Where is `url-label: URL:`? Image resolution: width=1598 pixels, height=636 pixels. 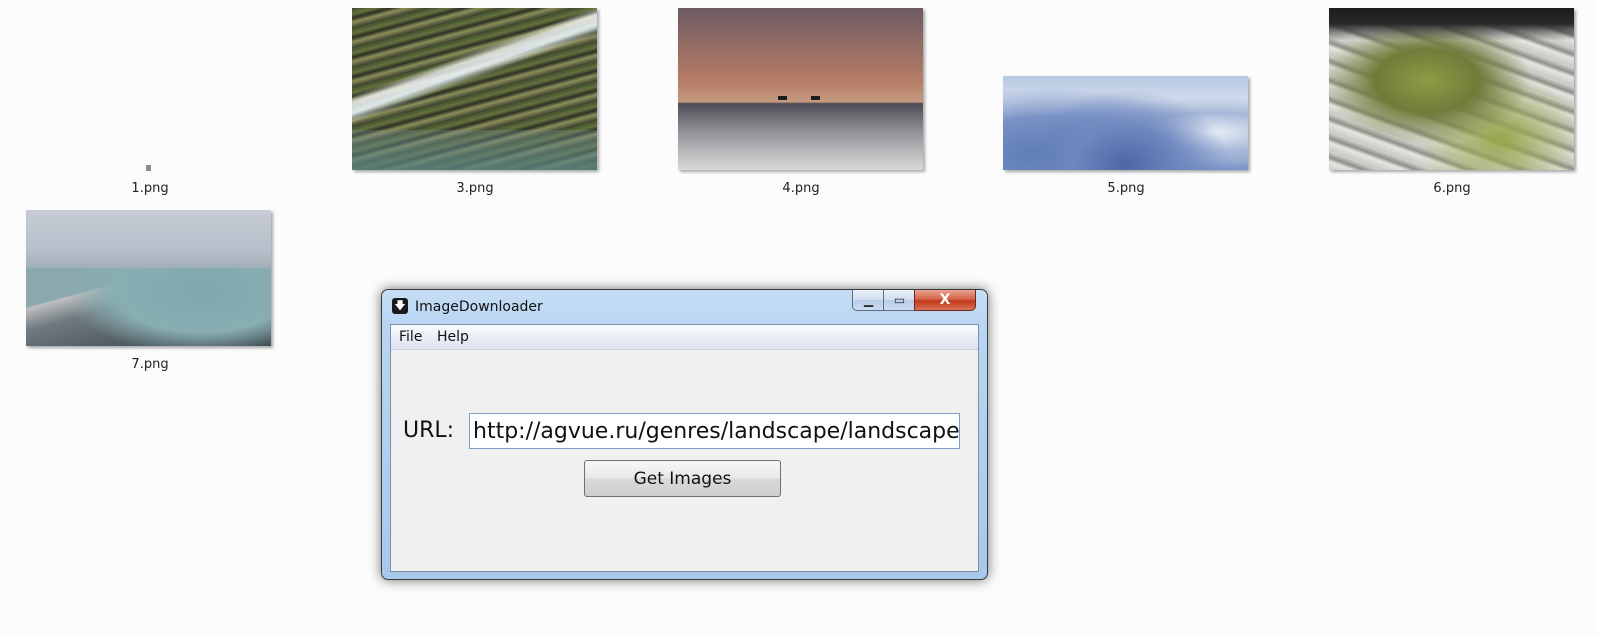
url-label: URL: is located at coordinates (429, 430).